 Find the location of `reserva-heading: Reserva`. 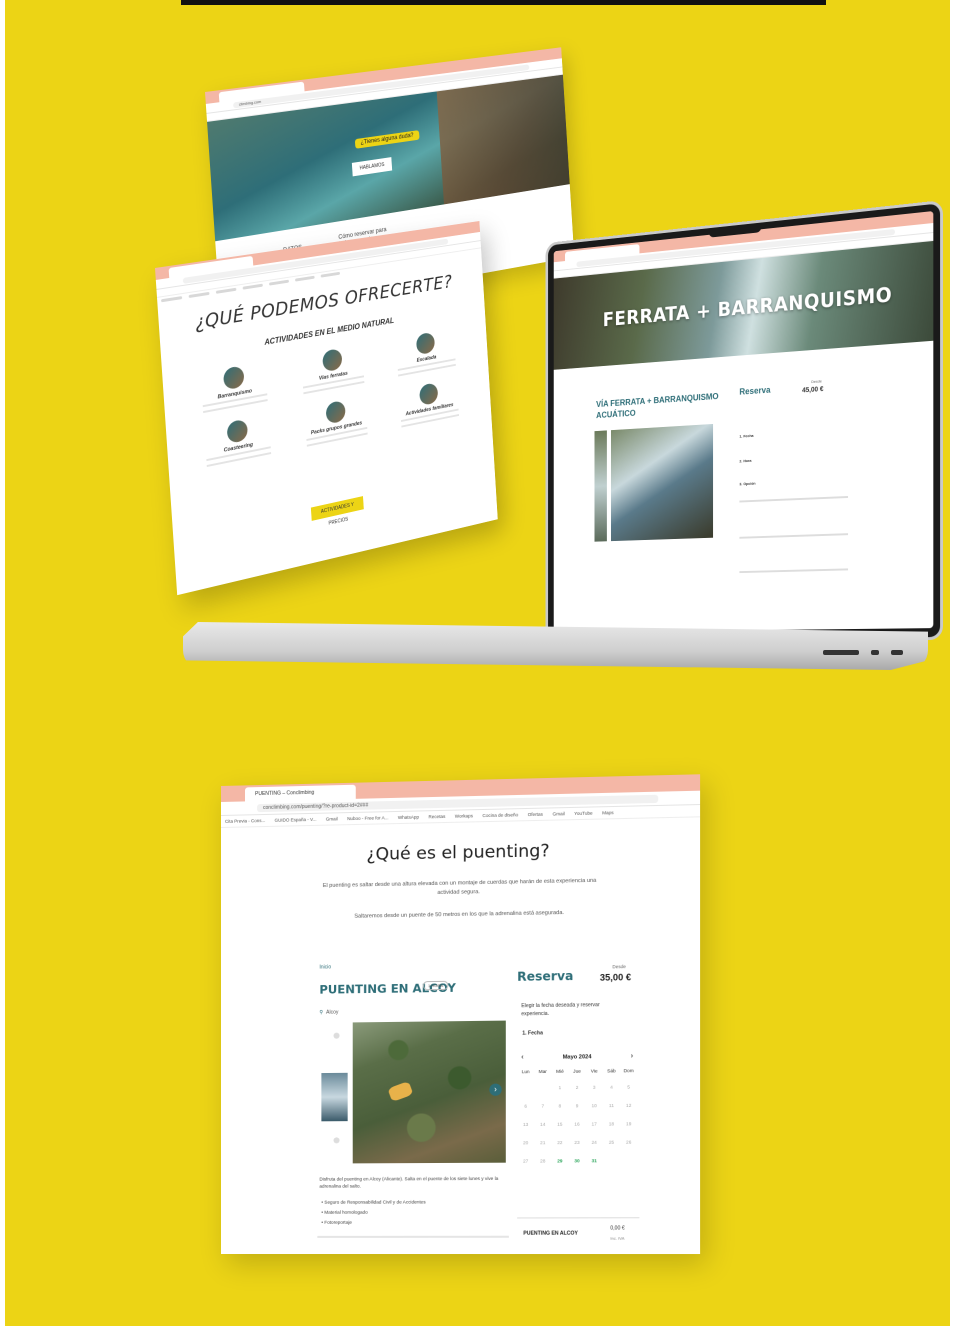

reserva-heading: Reserva is located at coordinates (545, 976).